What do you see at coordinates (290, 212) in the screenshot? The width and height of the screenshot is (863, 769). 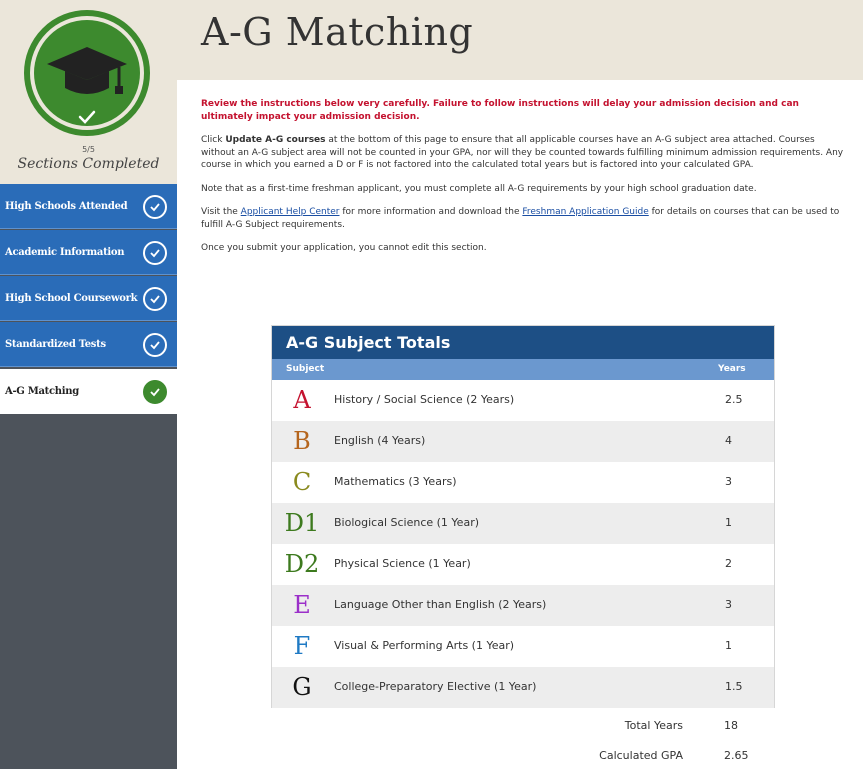 I see `applicant-help-center-link: Applicant Help Center` at bounding box center [290, 212].